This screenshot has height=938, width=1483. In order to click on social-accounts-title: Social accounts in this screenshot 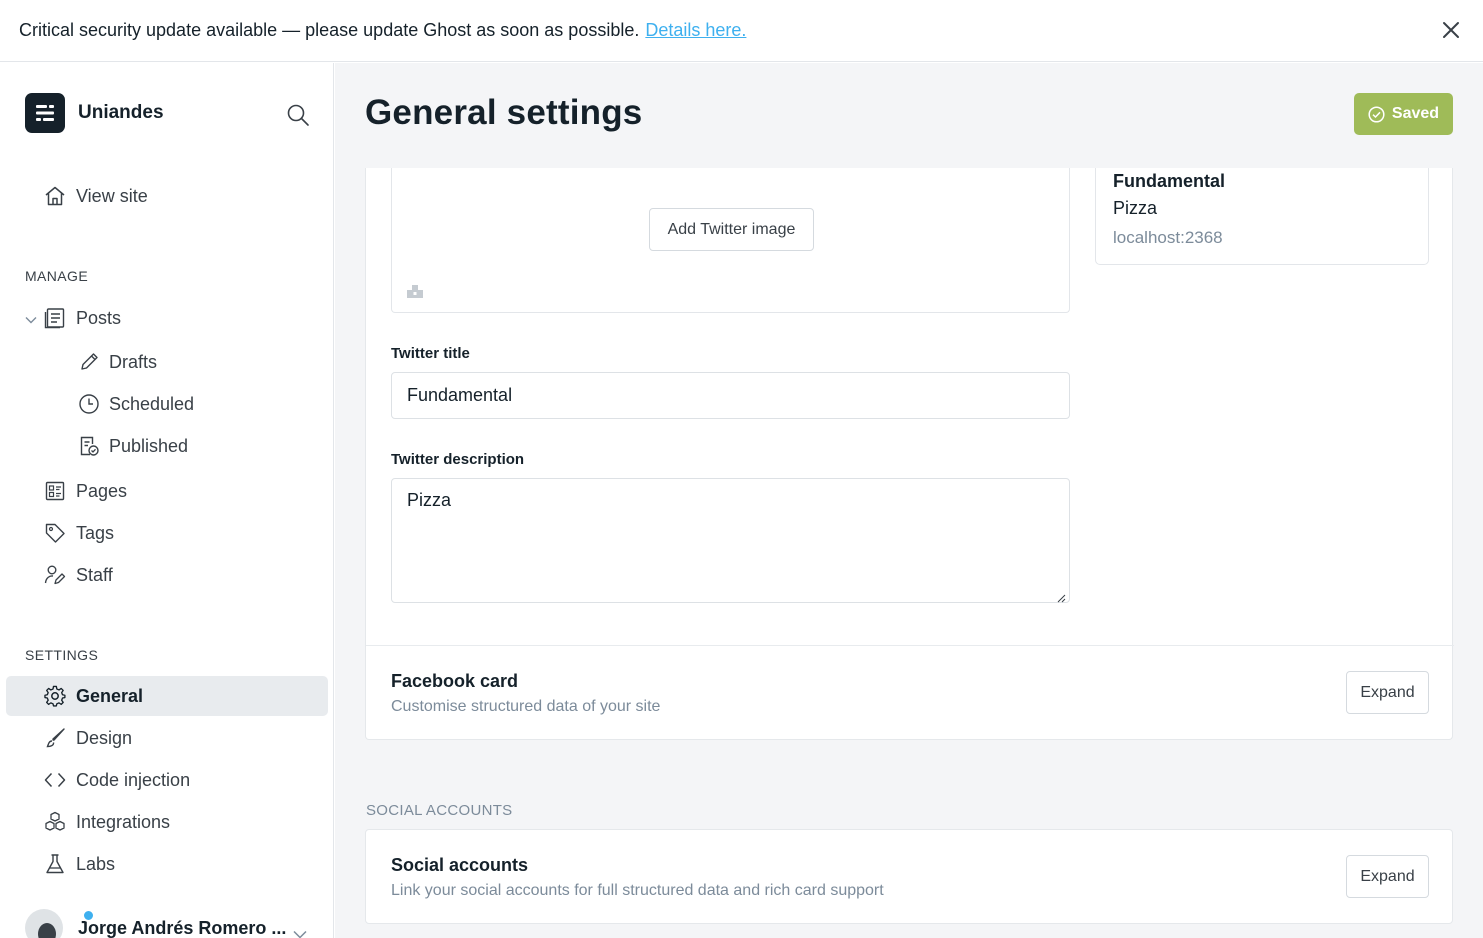, I will do `click(460, 865)`.